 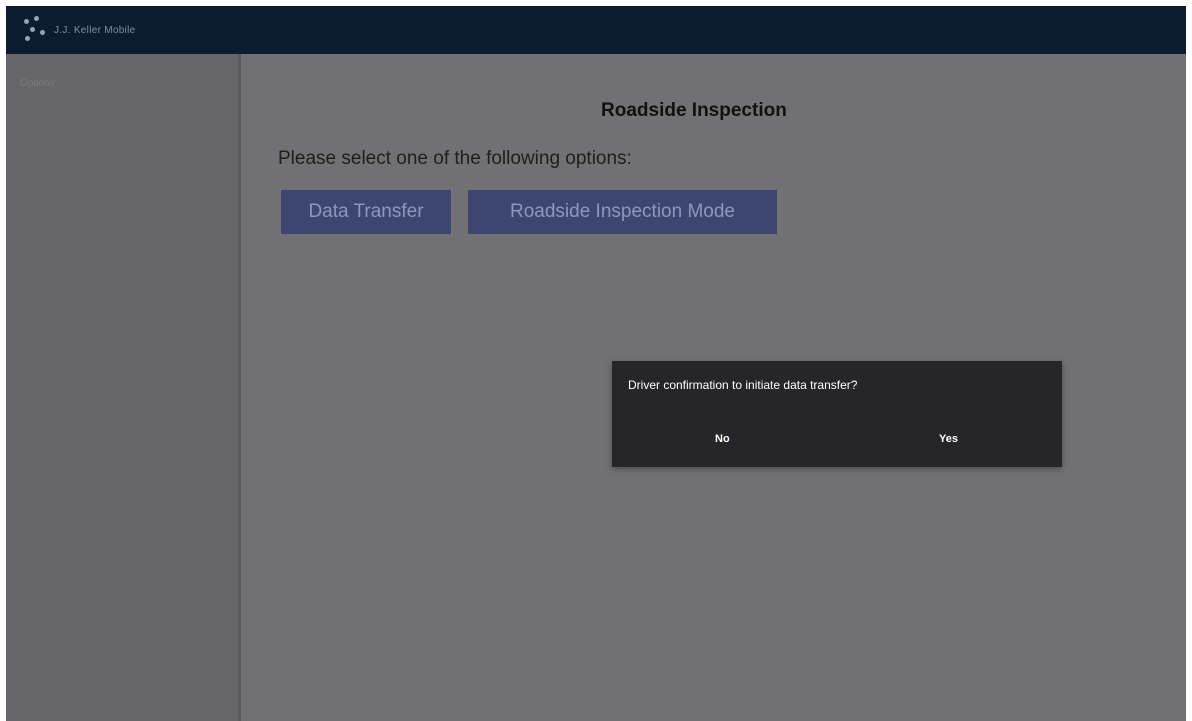 What do you see at coordinates (366, 212) in the screenshot?
I see `data-transfer-button: Data Transfer` at bounding box center [366, 212].